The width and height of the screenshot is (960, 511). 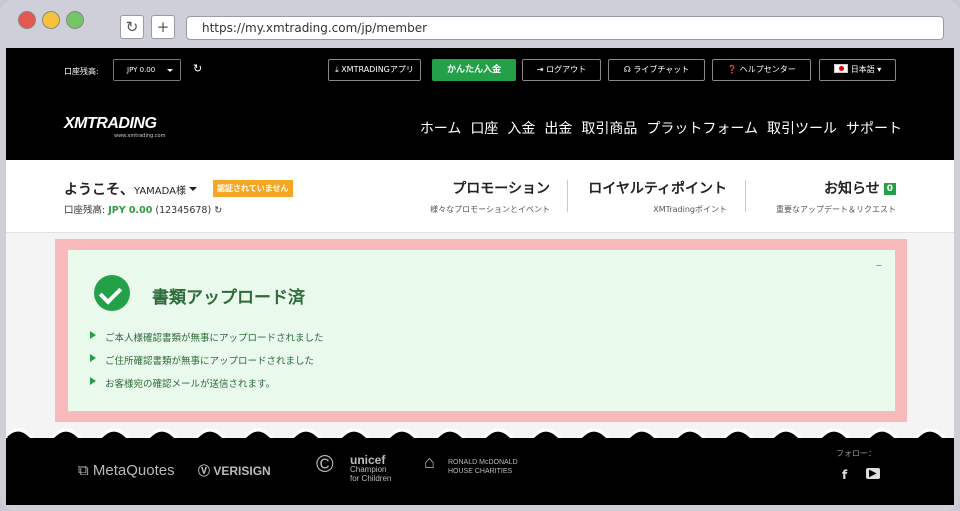 What do you see at coordinates (228, 298) in the screenshot?
I see `notice-title: 書類アップロード済` at bounding box center [228, 298].